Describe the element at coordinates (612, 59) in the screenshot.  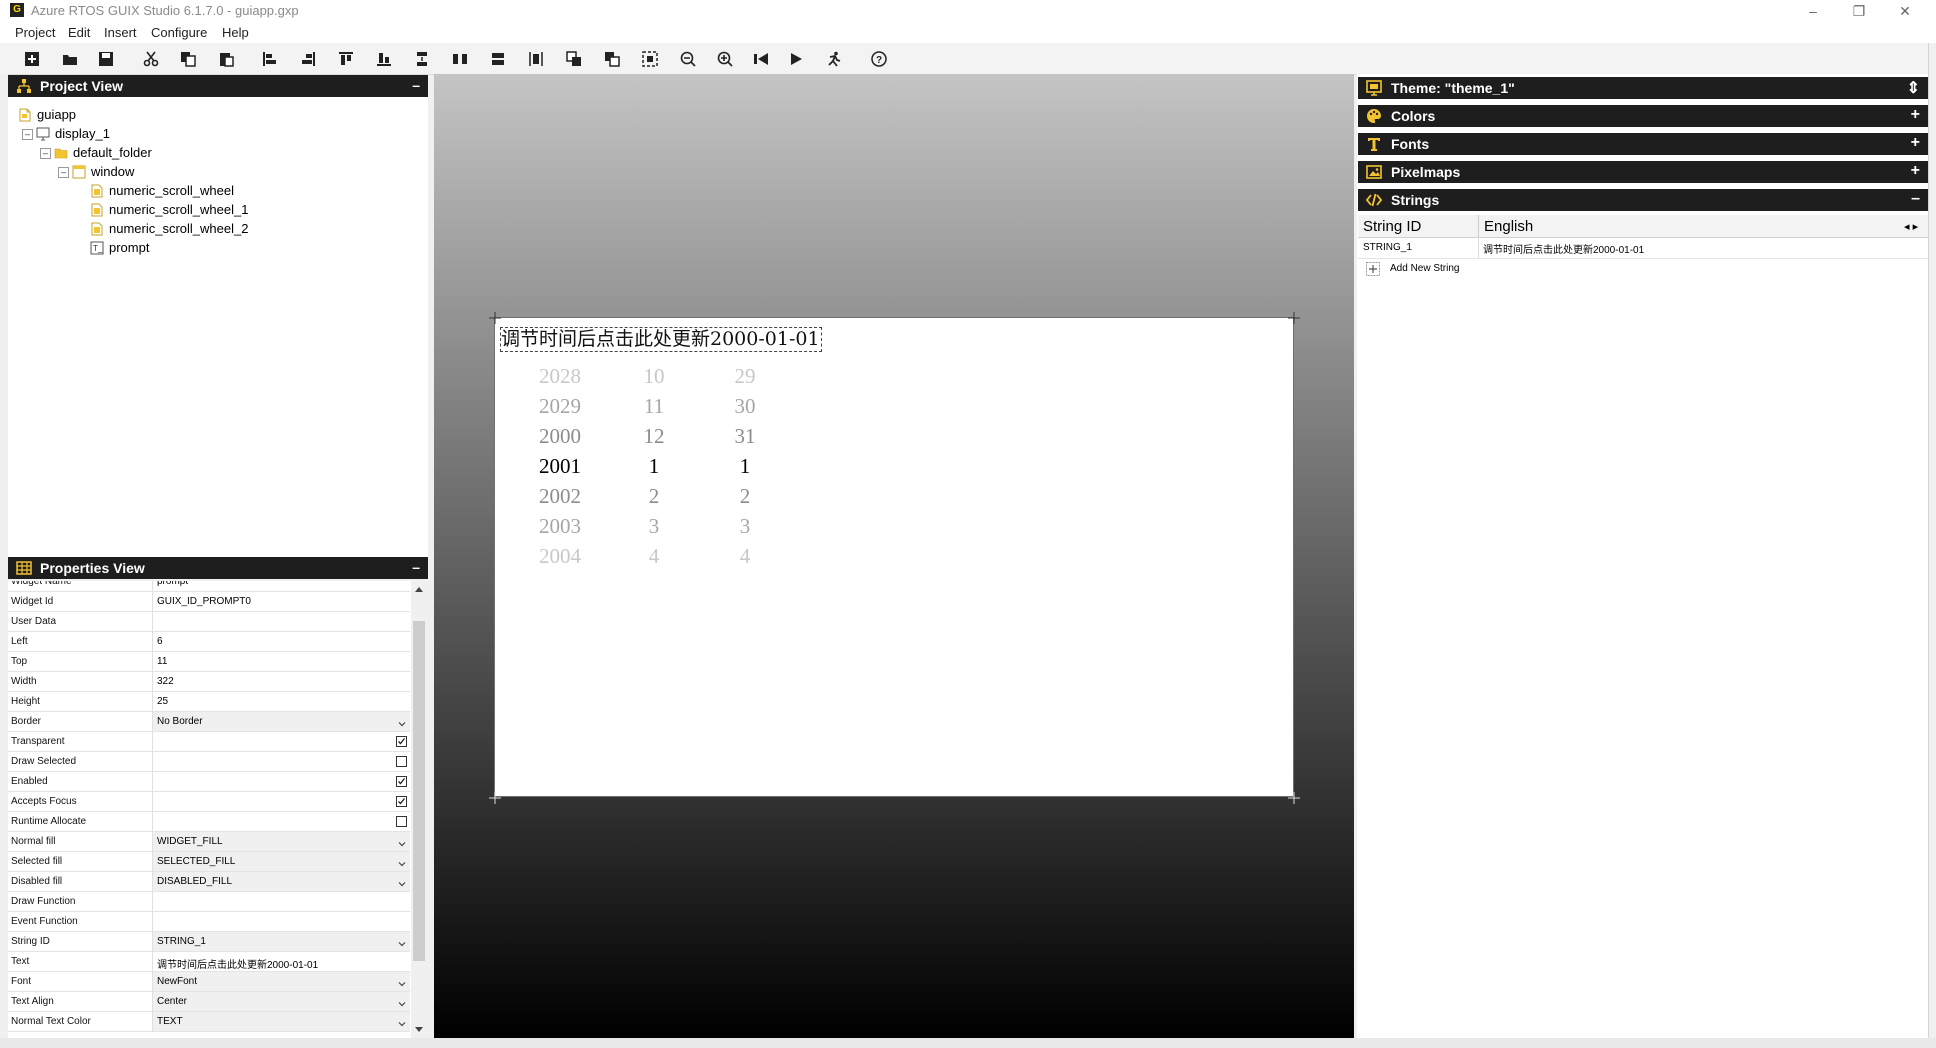
I see `move-to-back-icon` at that location.